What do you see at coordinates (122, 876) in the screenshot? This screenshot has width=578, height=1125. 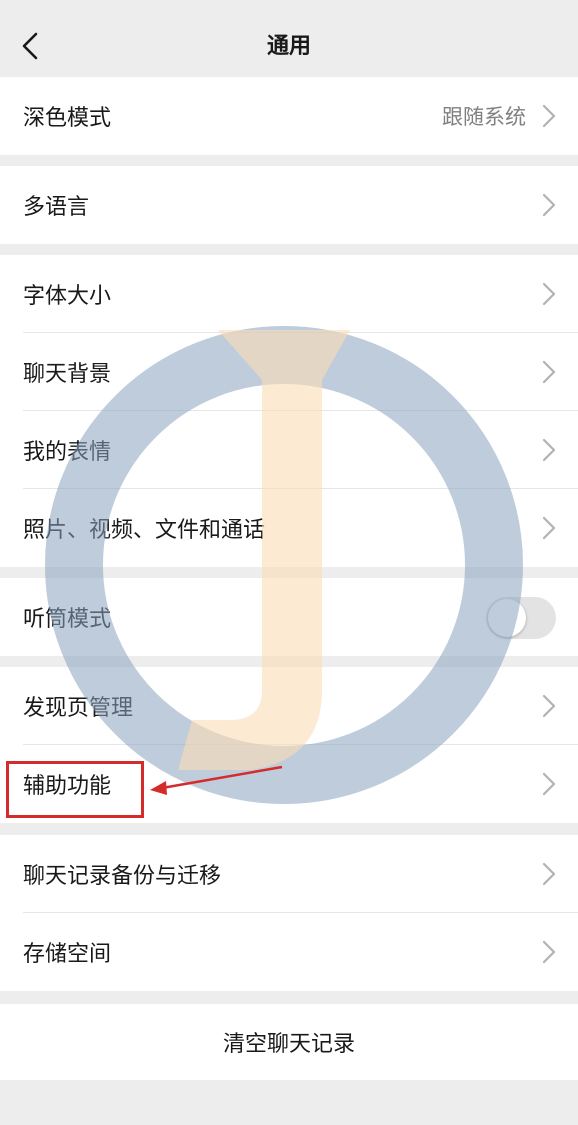 I see `row-label: 聊天记录备份与迁移` at bounding box center [122, 876].